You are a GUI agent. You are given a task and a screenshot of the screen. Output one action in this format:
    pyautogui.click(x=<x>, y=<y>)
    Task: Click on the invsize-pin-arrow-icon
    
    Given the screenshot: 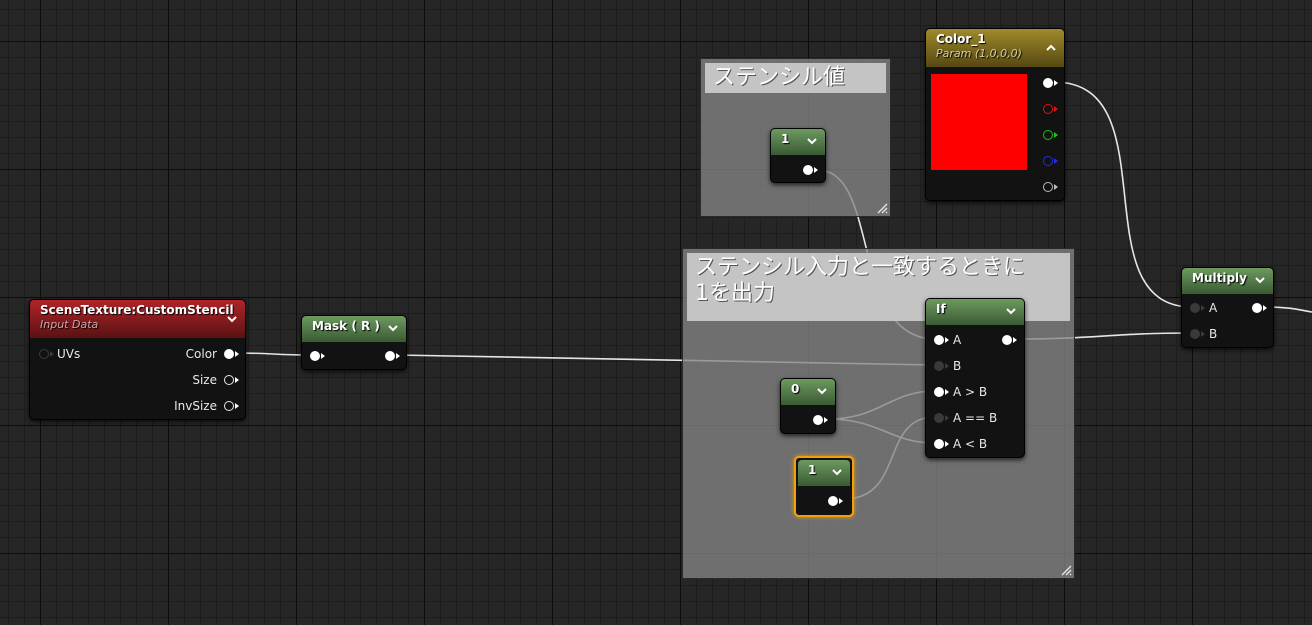 What is the action you would take?
    pyautogui.click(x=237, y=406)
    